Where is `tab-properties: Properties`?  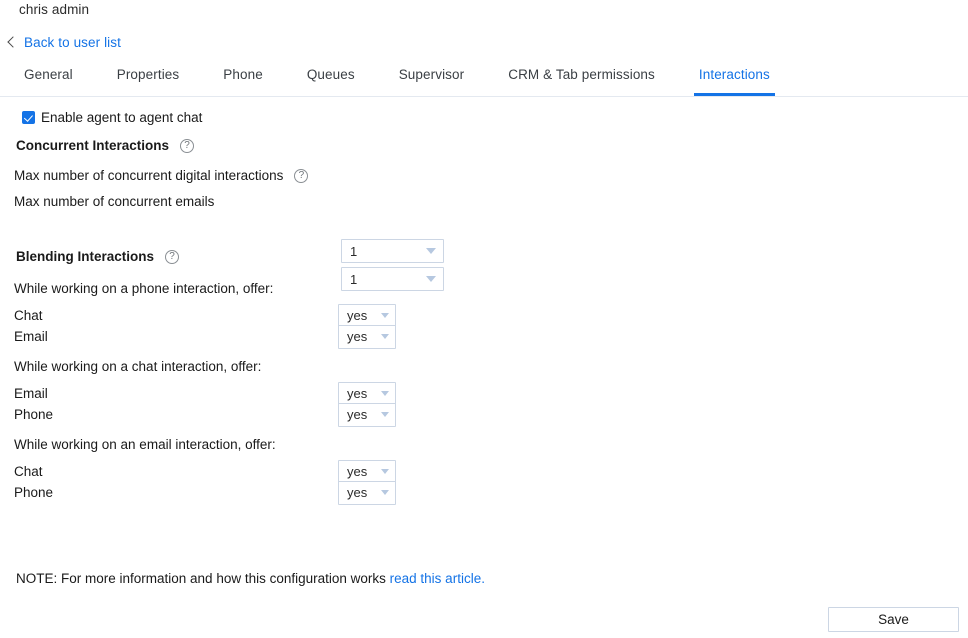
tab-properties: Properties is located at coordinates (148, 80).